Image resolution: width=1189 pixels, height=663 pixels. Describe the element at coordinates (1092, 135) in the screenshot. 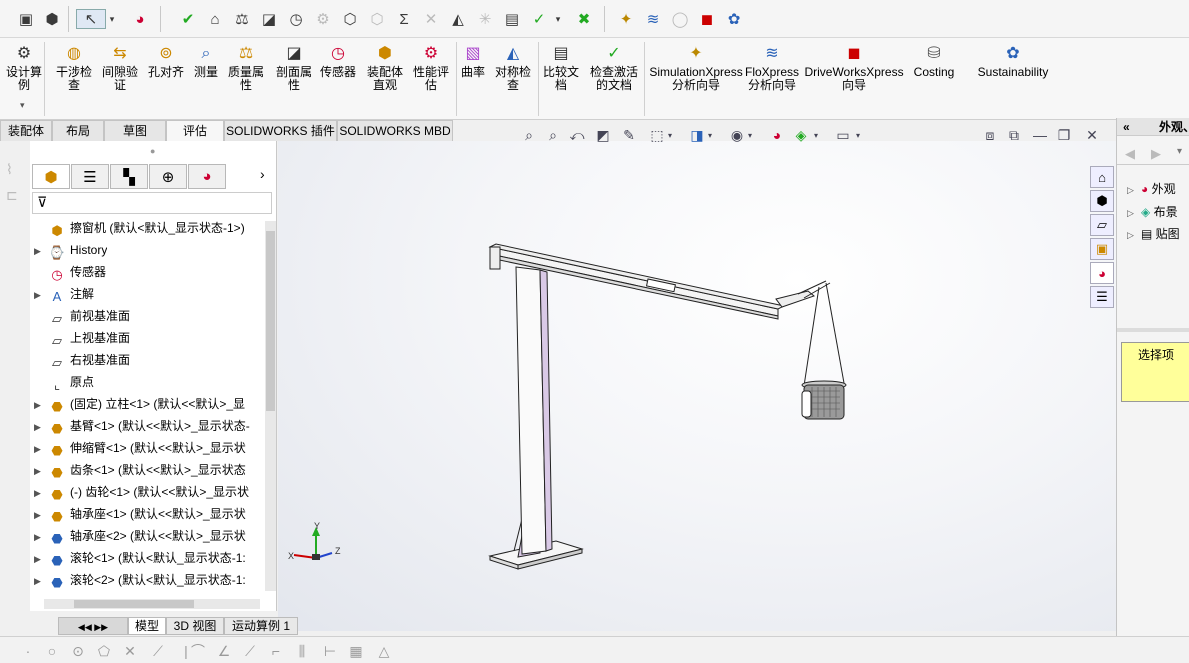

I see `close-icon: ✕` at that location.